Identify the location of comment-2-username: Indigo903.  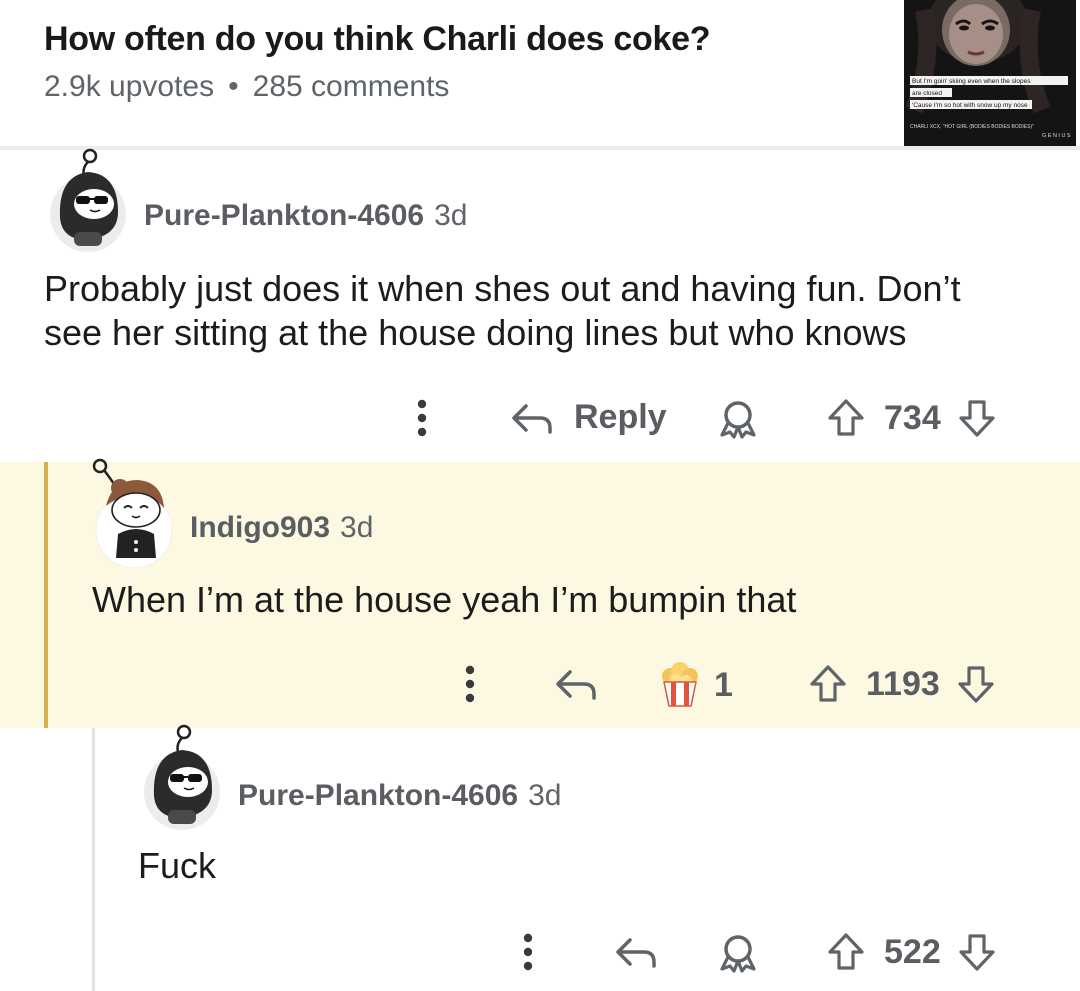
(260, 527).